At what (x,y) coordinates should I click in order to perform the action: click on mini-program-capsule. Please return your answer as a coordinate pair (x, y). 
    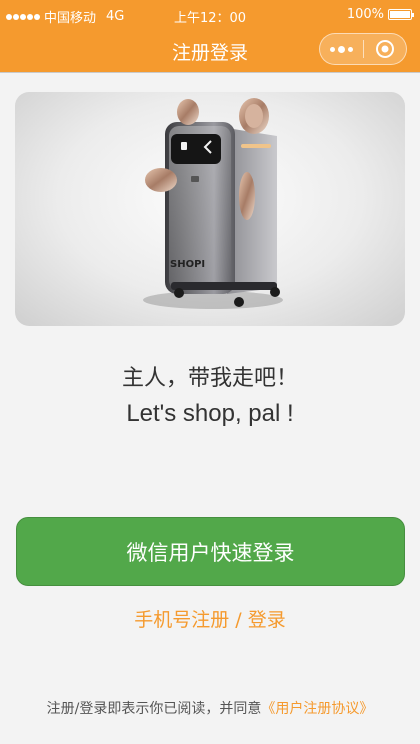
    Looking at the image, I should click on (363, 49).